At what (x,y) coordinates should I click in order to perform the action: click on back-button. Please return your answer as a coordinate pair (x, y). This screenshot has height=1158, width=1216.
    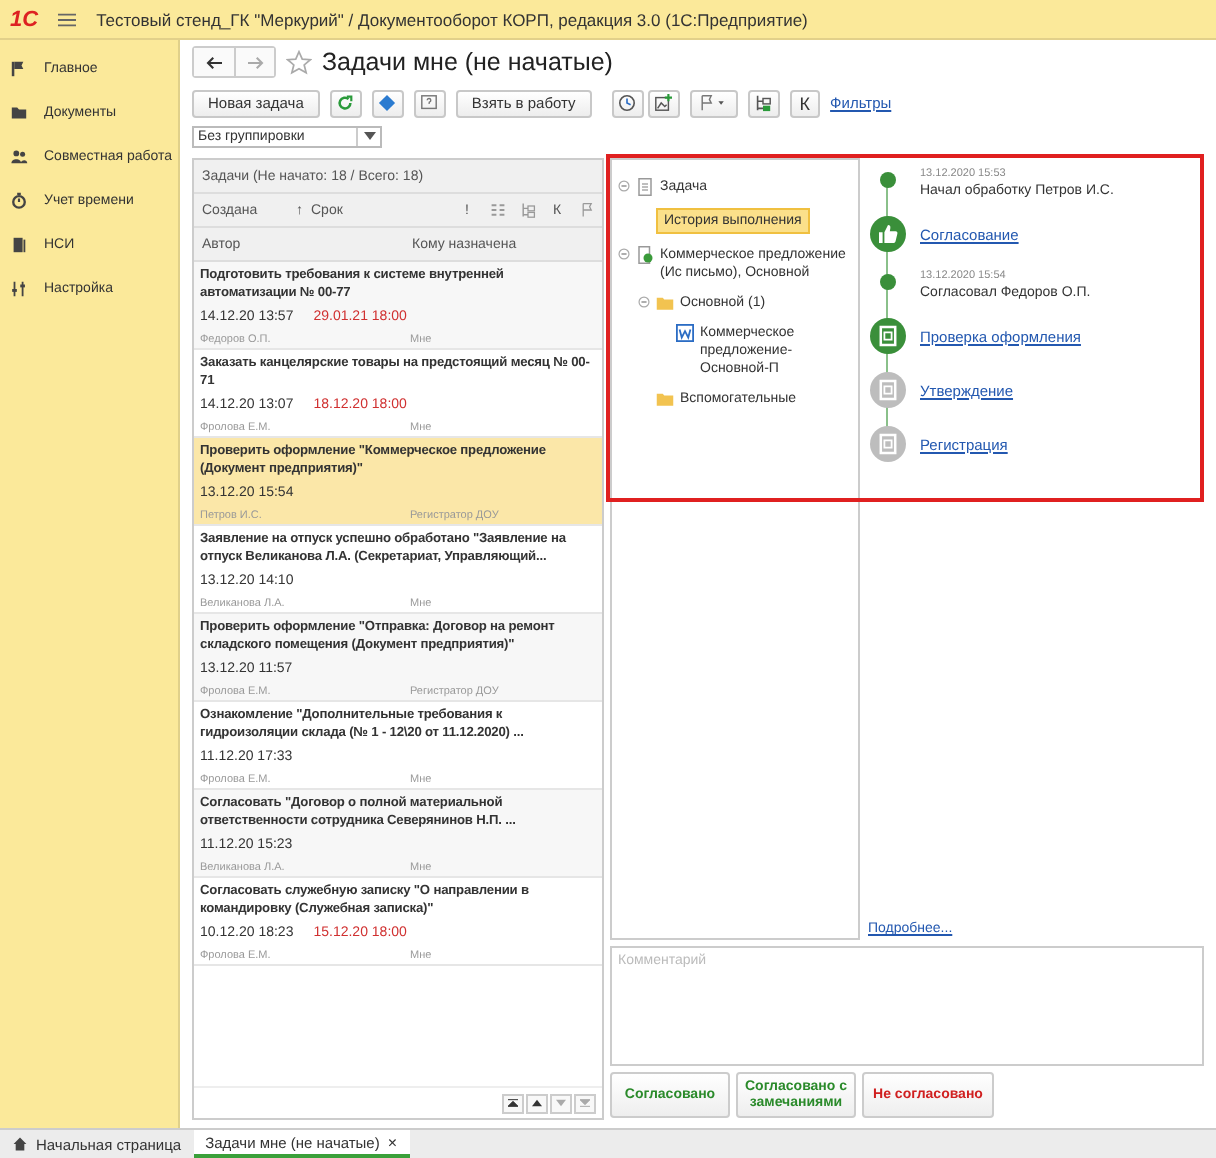
    Looking at the image, I should click on (214, 62).